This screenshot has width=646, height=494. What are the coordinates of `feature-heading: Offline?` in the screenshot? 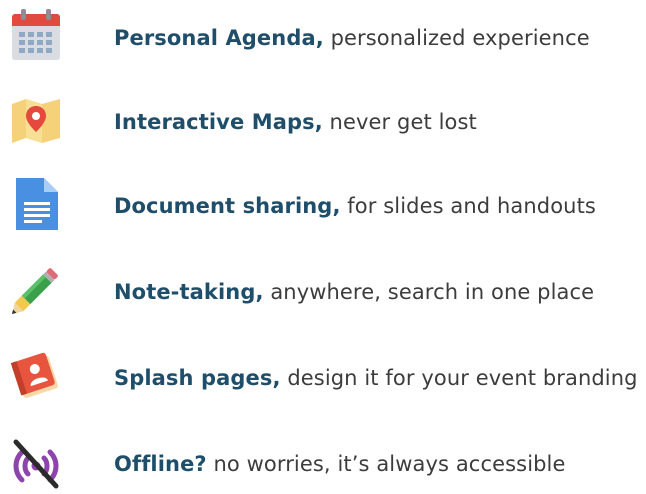 It's located at (160, 464).